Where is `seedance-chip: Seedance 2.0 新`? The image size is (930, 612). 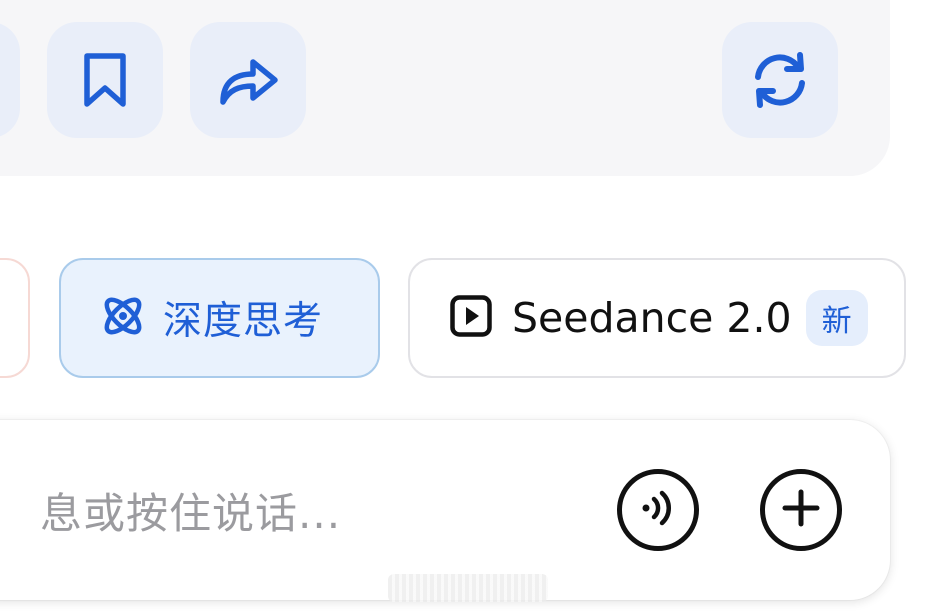
seedance-chip: Seedance 2.0 新 is located at coordinates (657, 318).